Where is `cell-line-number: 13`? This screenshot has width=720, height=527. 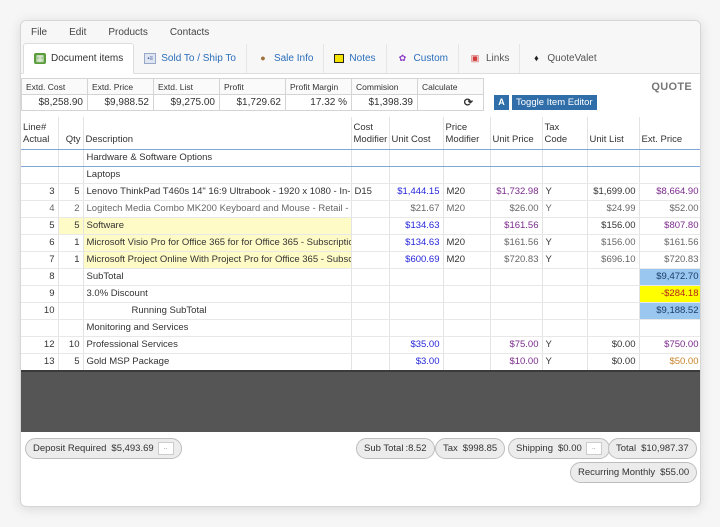 cell-line-number: 13 is located at coordinates (40, 362).